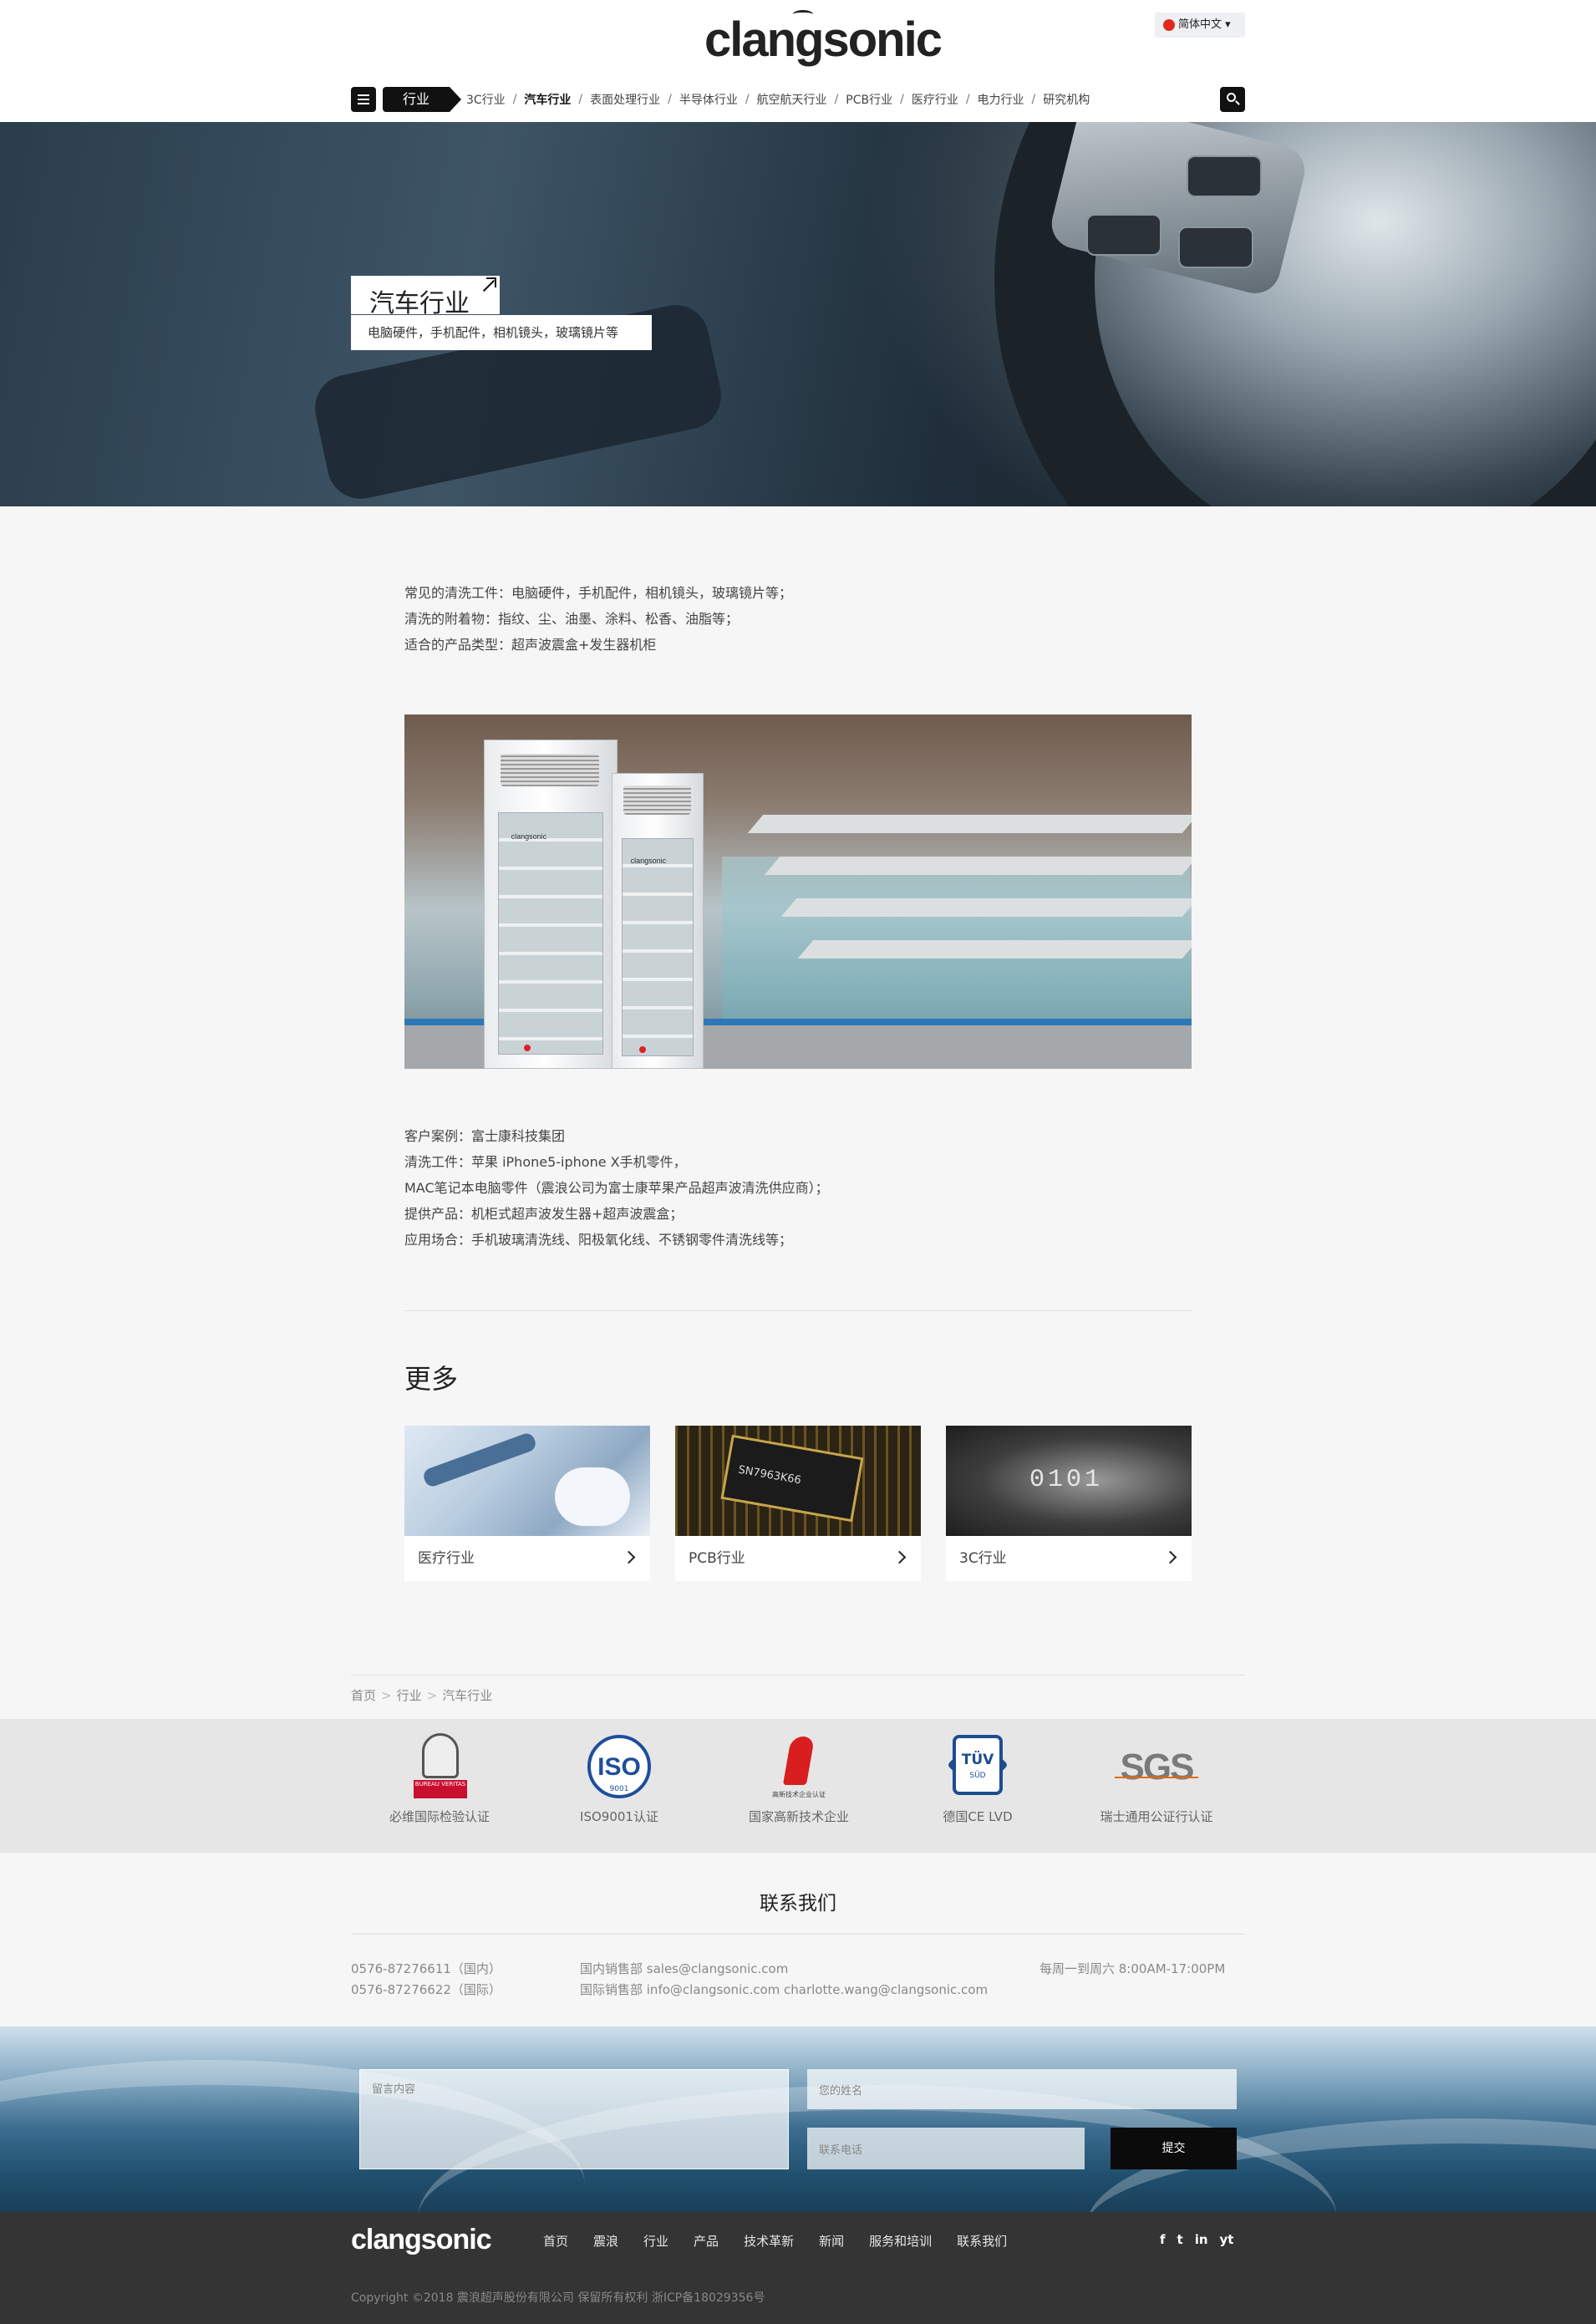  I want to click on nav-item: 汽车行业, so click(547, 99).